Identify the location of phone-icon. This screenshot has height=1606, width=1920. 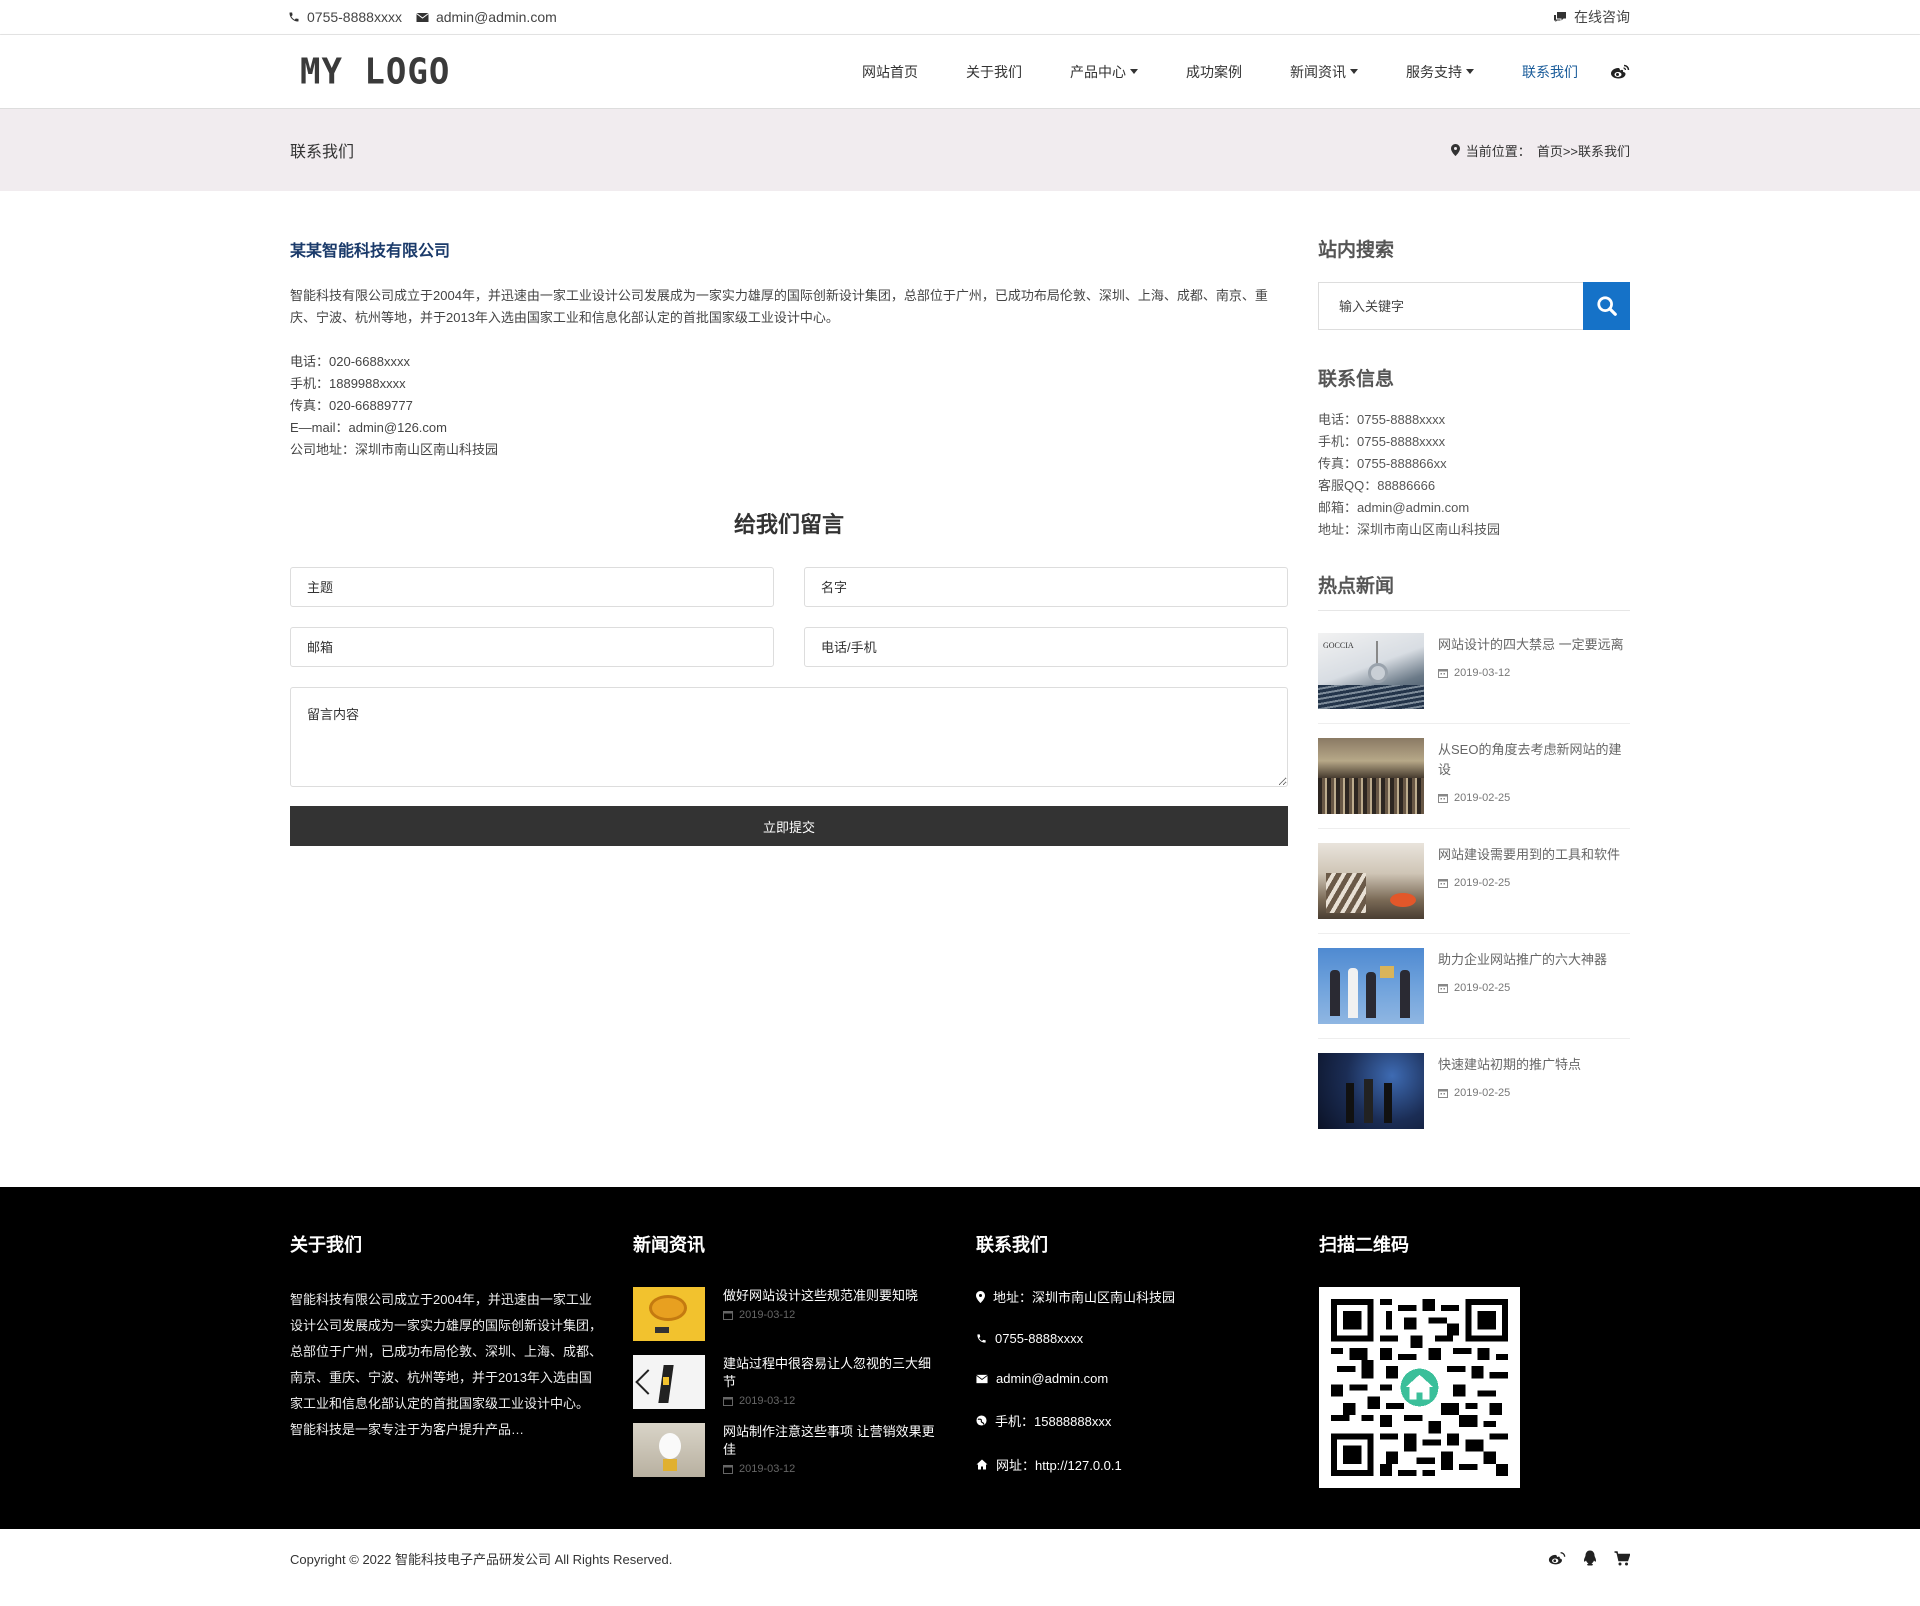
(294, 17).